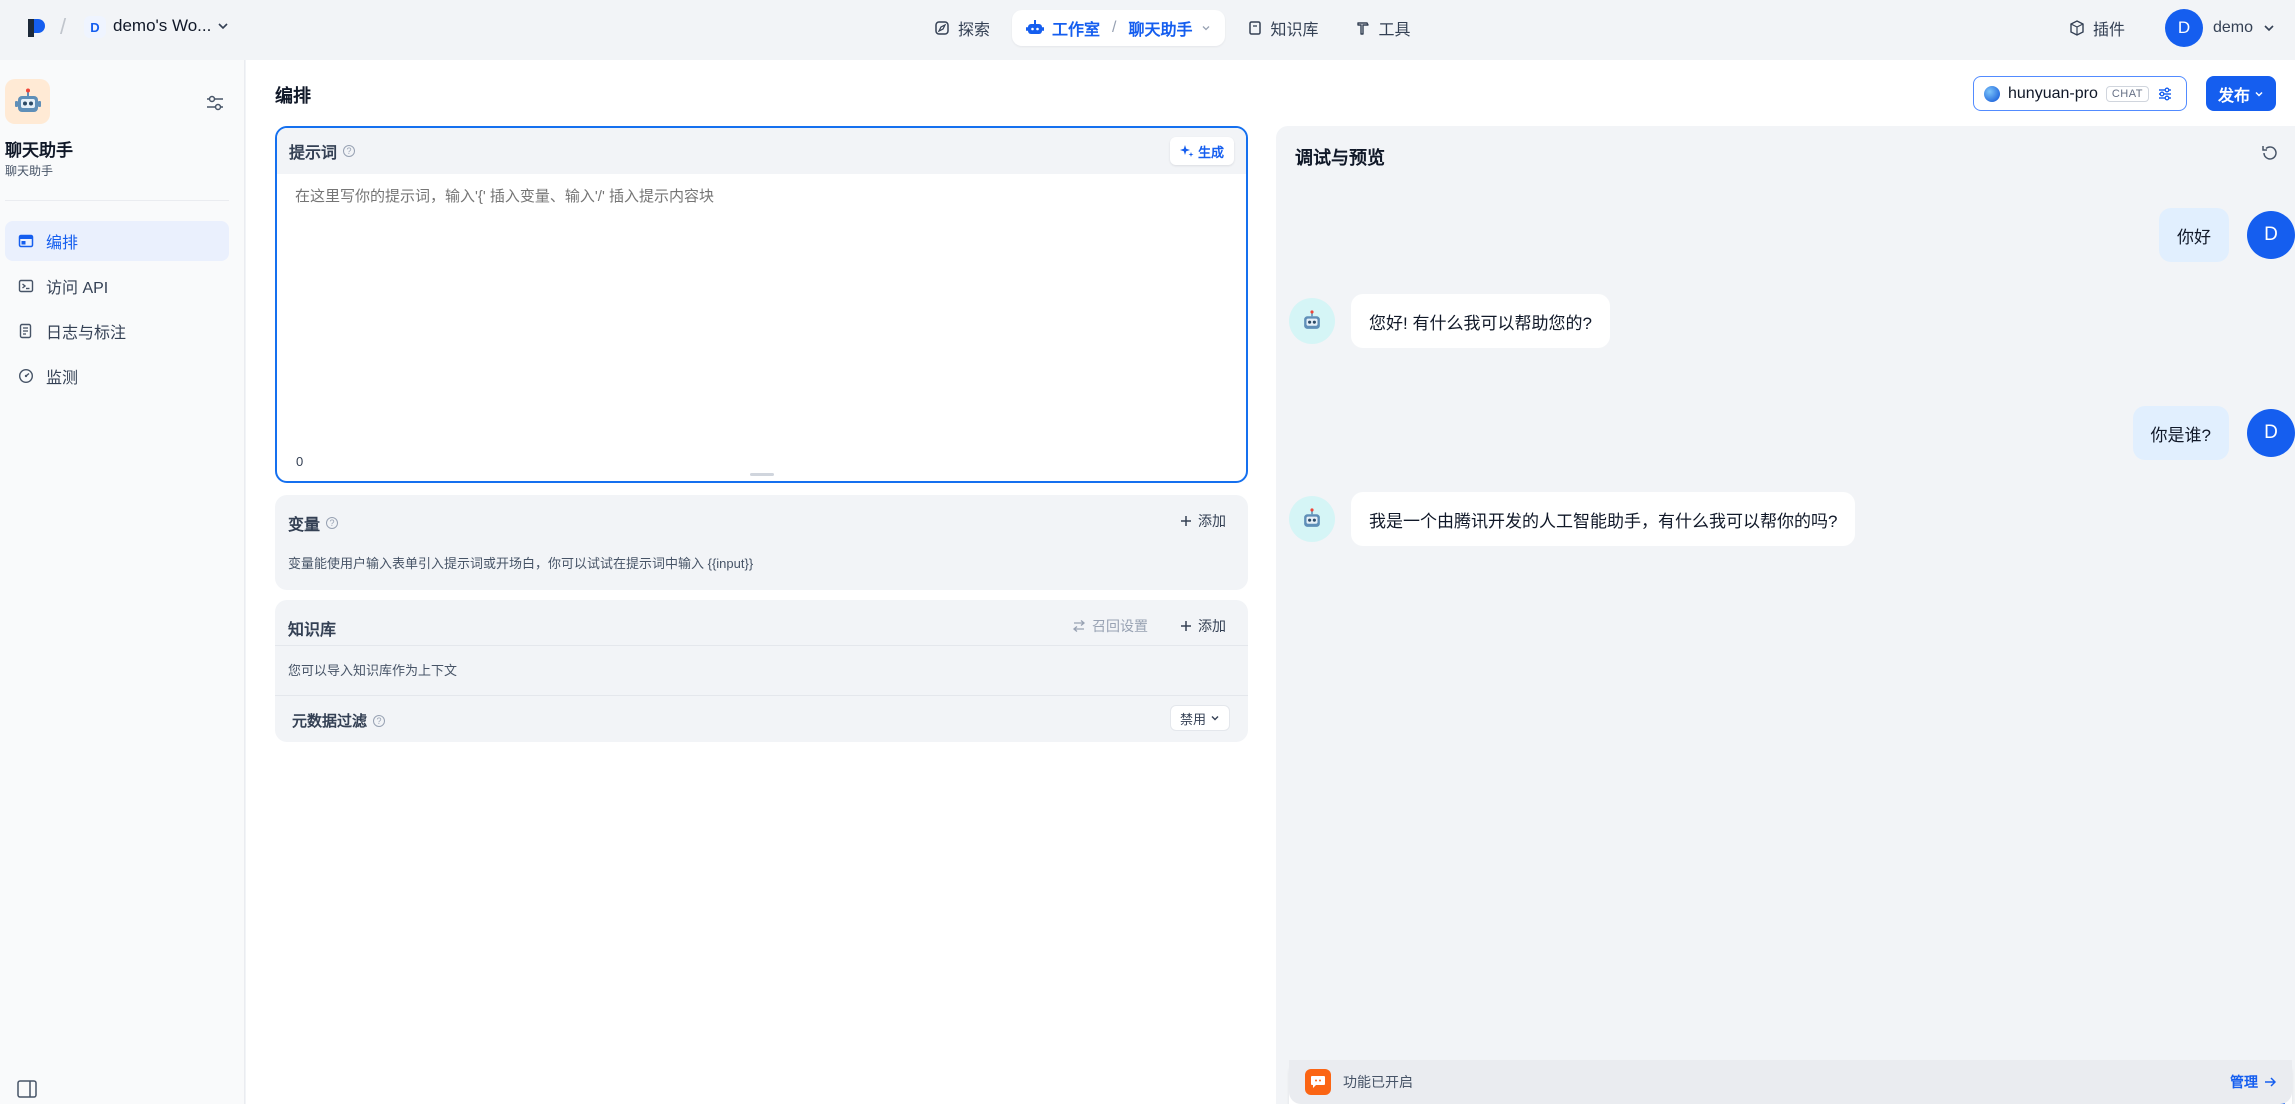 Image resolution: width=2295 pixels, height=1104 pixels. I want to click on sidebar-item-monitoring: 监测, so click(117, 376).